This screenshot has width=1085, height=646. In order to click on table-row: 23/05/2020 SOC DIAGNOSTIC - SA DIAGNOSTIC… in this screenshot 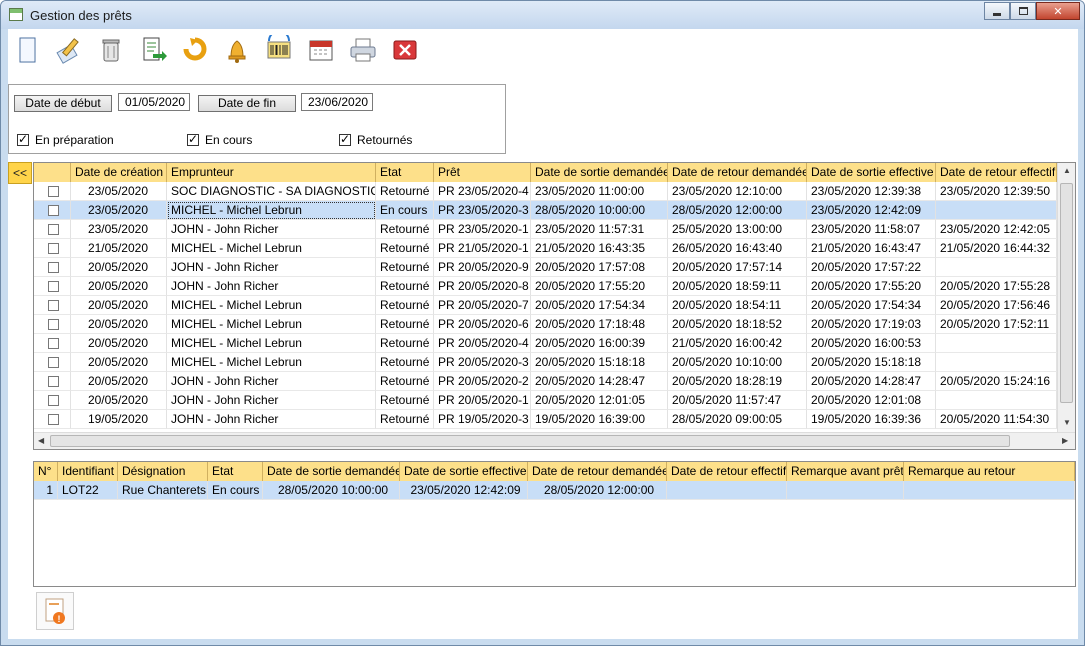, I will do `click(545, 191)`.